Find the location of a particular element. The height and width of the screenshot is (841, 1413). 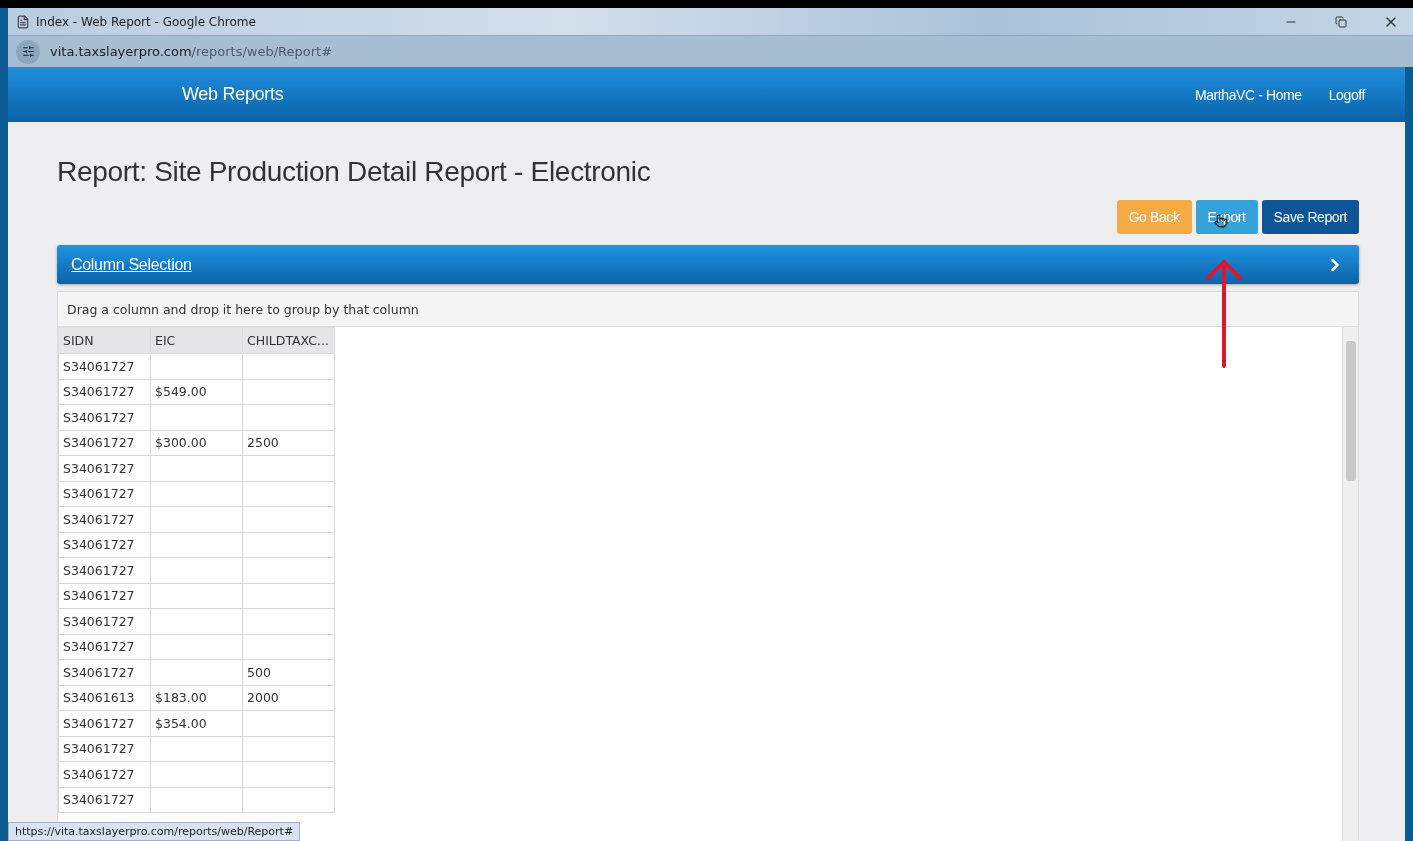

restore-icon is located at coordinates (1341, 21).